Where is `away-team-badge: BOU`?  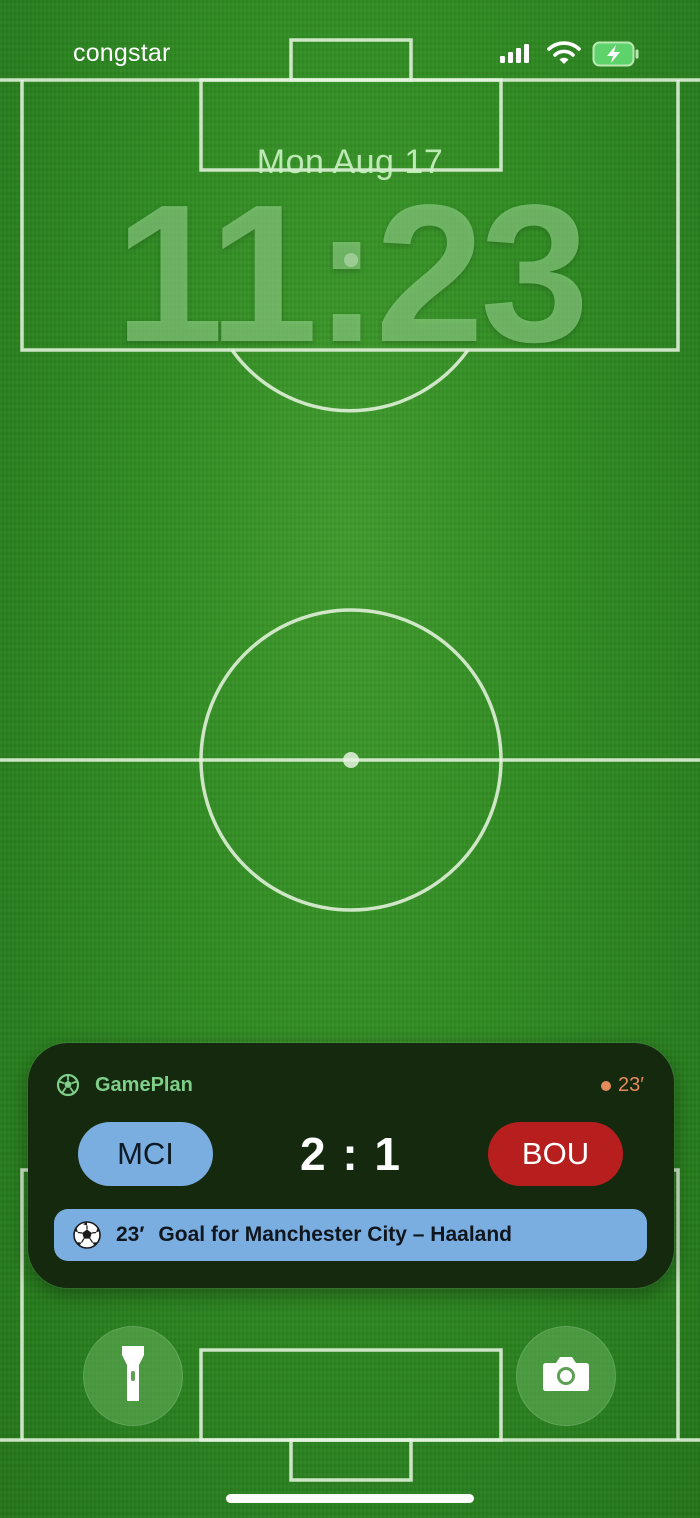
away-team-badge: BOU is located at coordinates (555, 1154).